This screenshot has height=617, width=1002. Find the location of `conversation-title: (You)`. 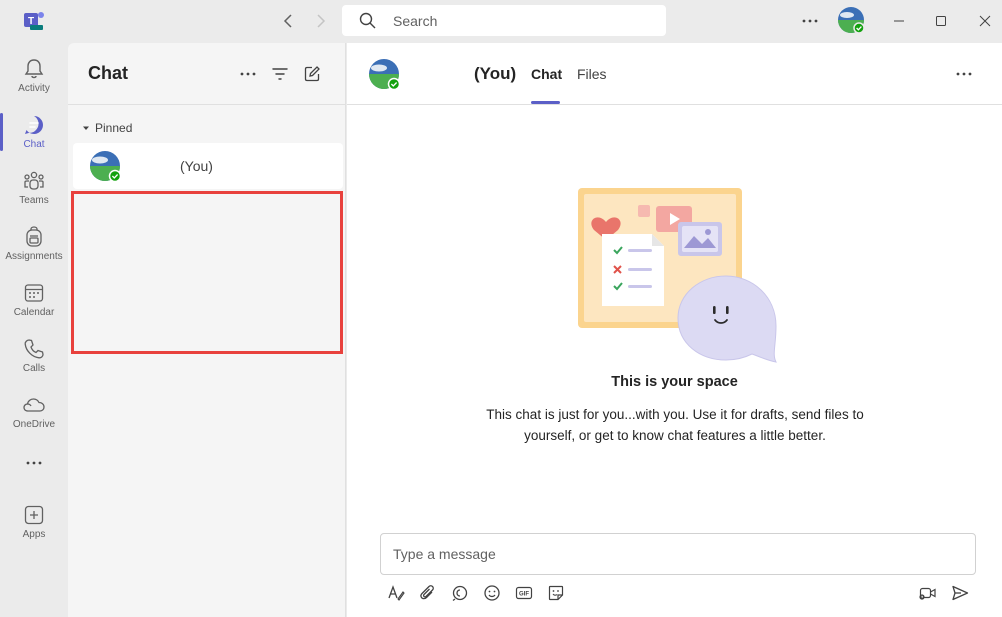

conversation-title: (You) is located at coordinates (495, 73).